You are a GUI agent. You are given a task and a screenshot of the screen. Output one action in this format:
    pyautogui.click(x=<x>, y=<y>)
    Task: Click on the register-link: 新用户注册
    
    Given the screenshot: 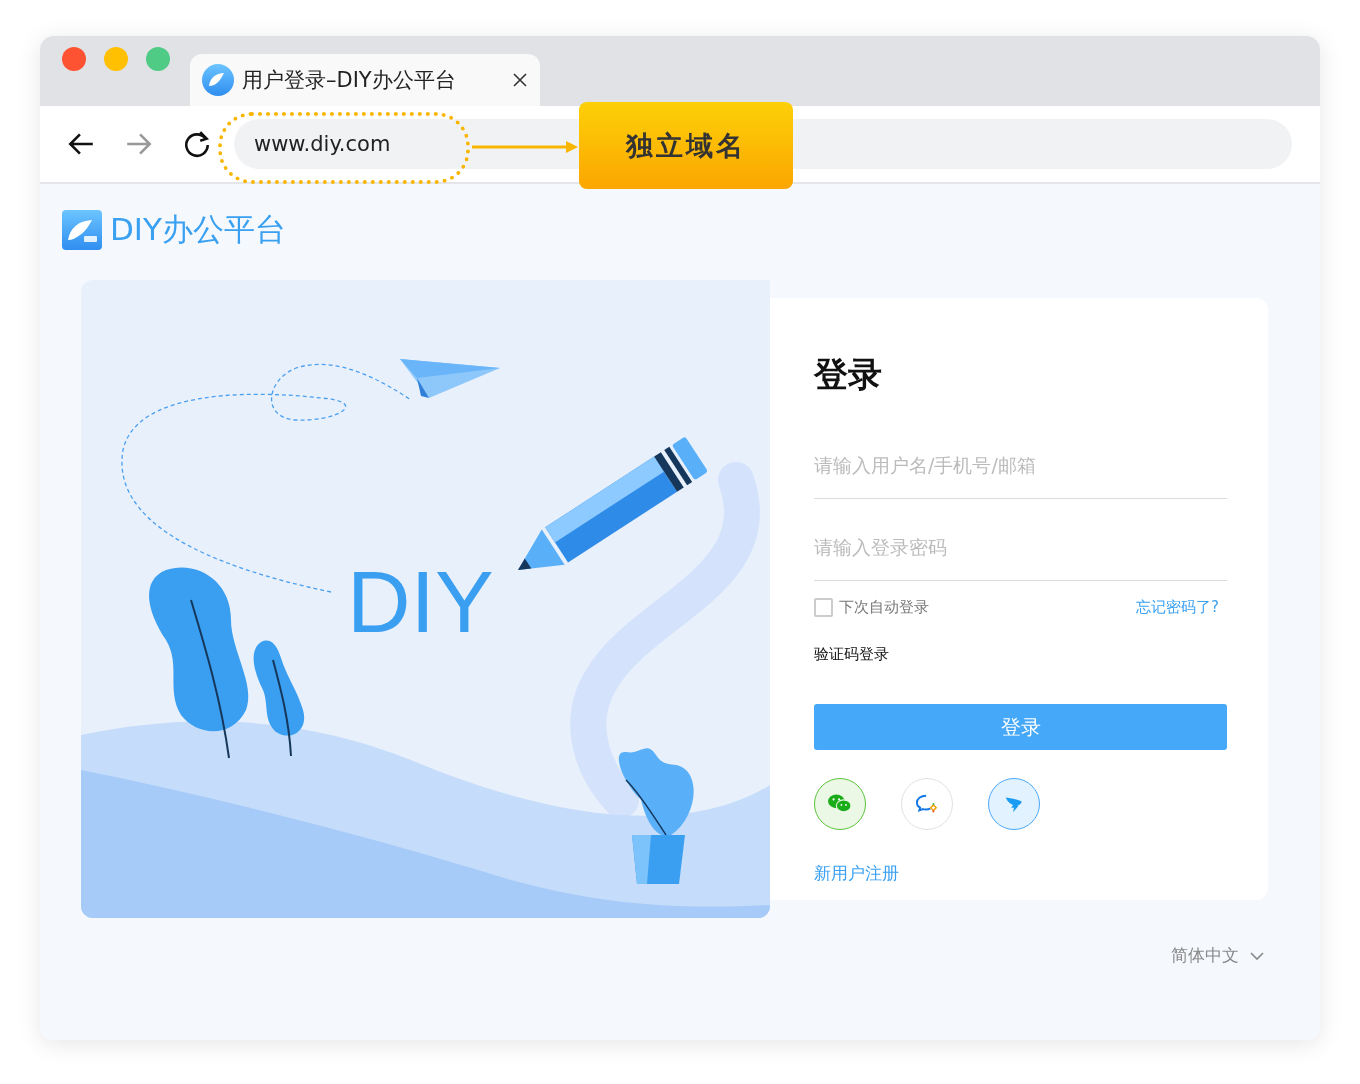 What is the action you would take?
    pyautogui.click(x=856, y=873)
    